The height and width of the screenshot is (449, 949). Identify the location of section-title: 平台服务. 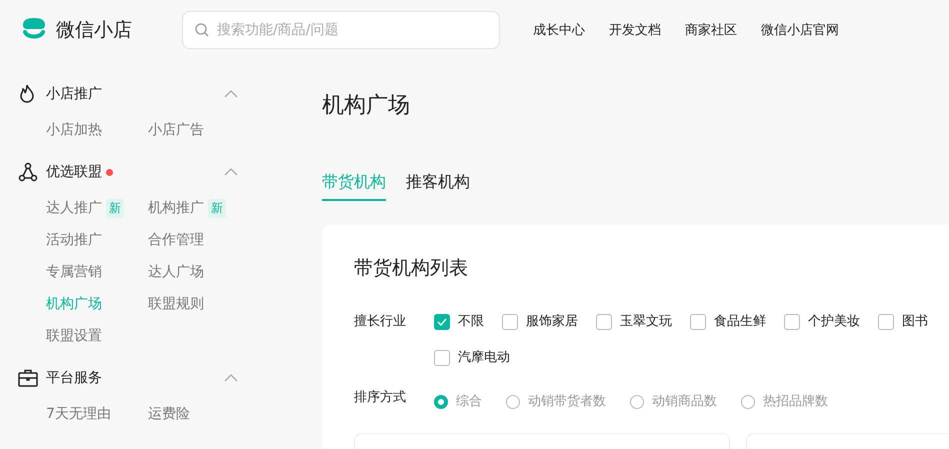
(74, 378).